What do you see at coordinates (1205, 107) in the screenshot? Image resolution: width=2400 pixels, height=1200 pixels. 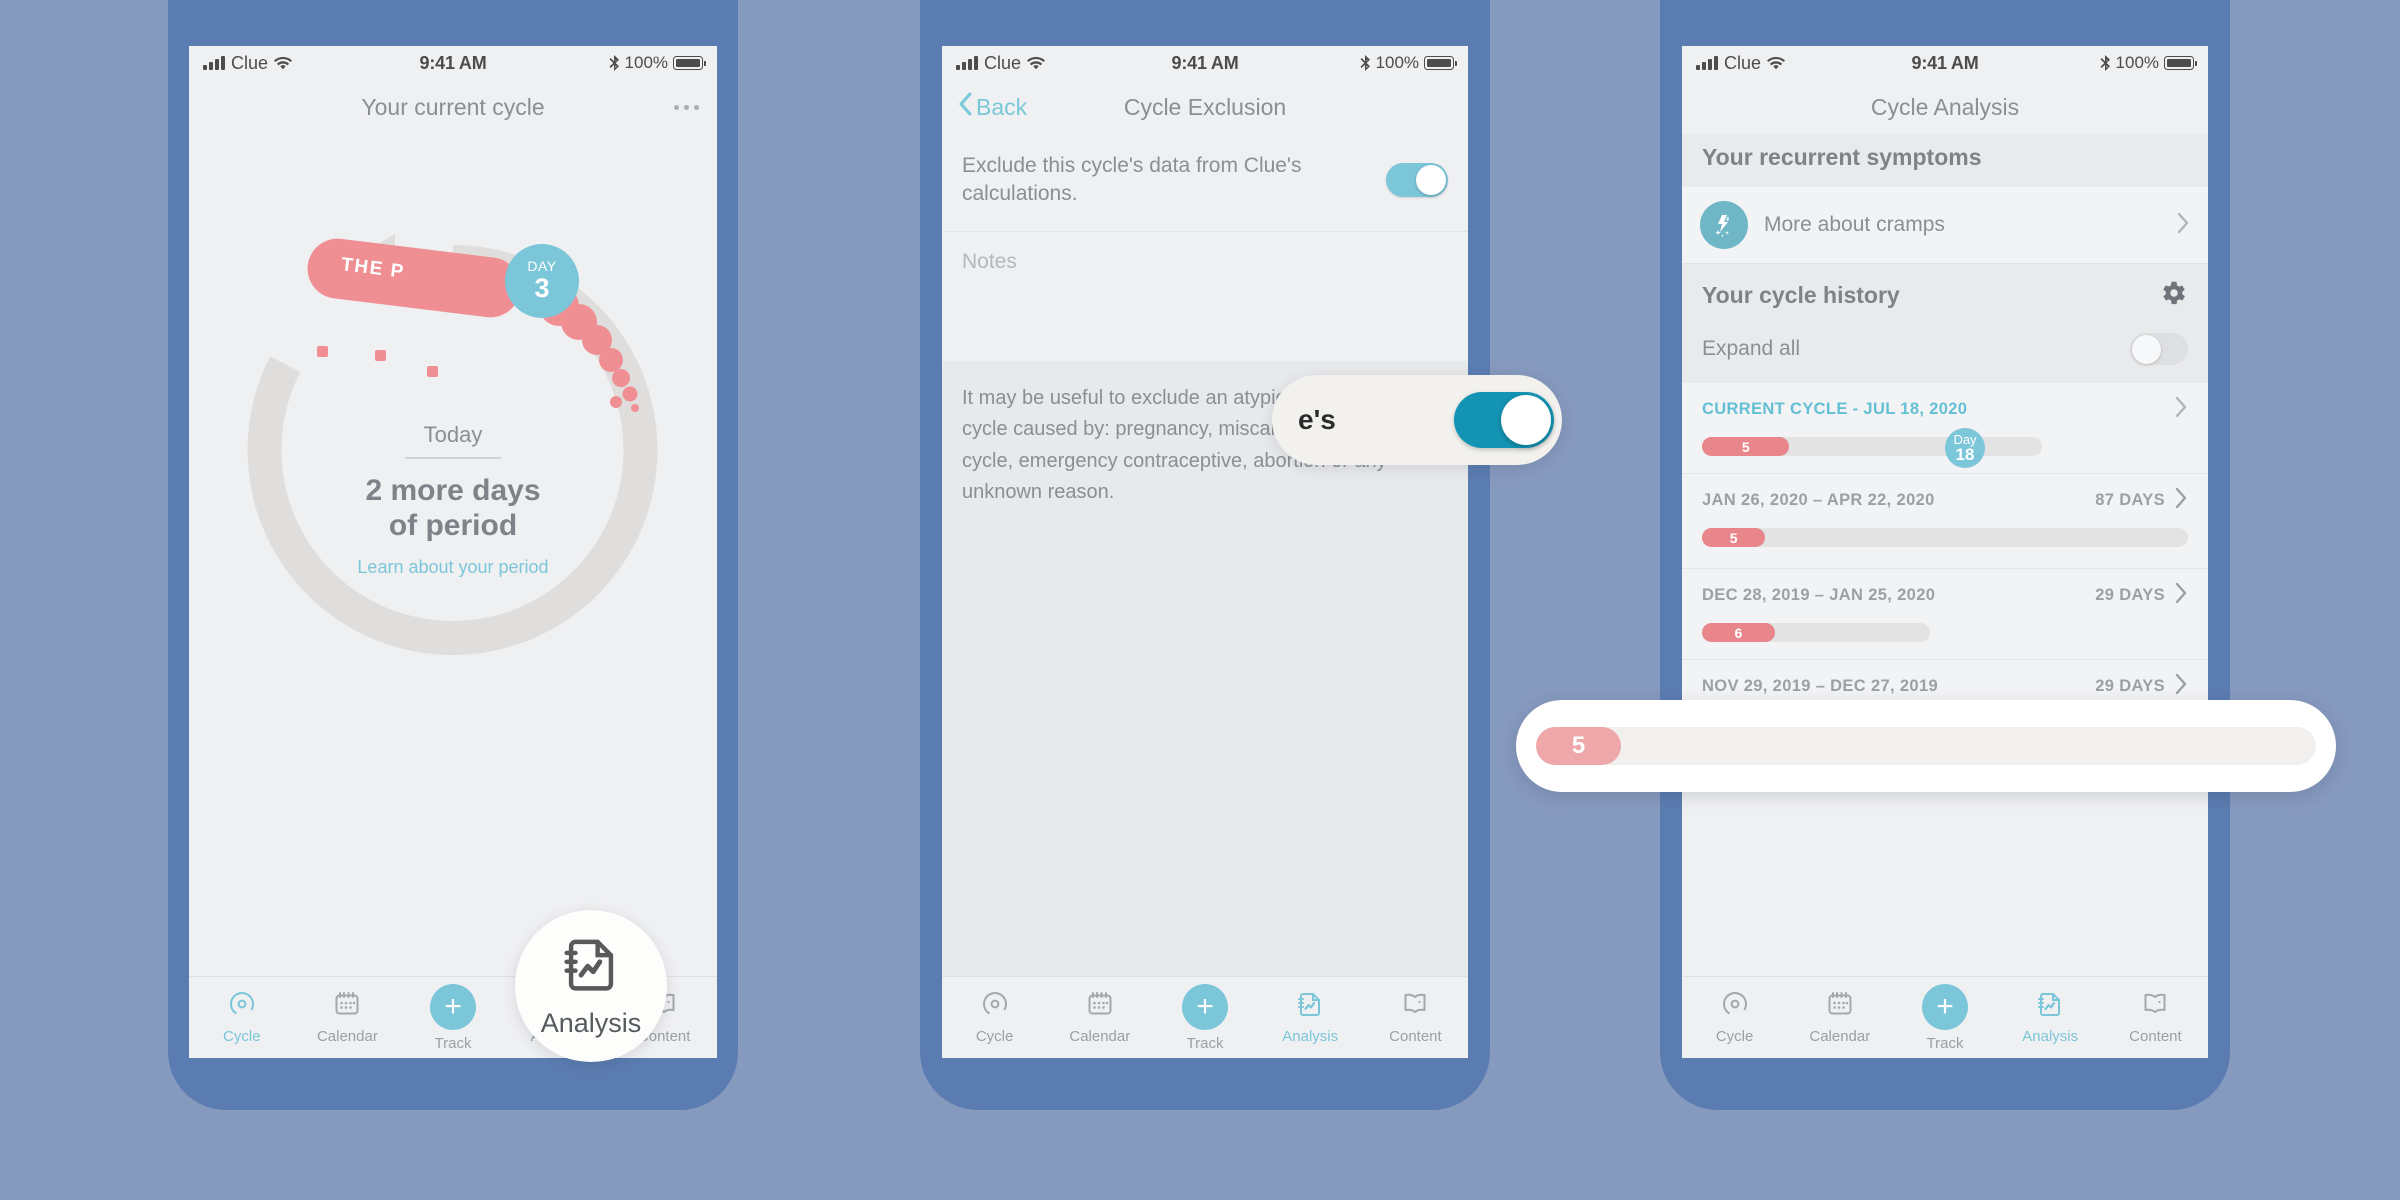 I see `phone2-navbar: Back Cycle Exclusion` at bounding box center [1205, 107].